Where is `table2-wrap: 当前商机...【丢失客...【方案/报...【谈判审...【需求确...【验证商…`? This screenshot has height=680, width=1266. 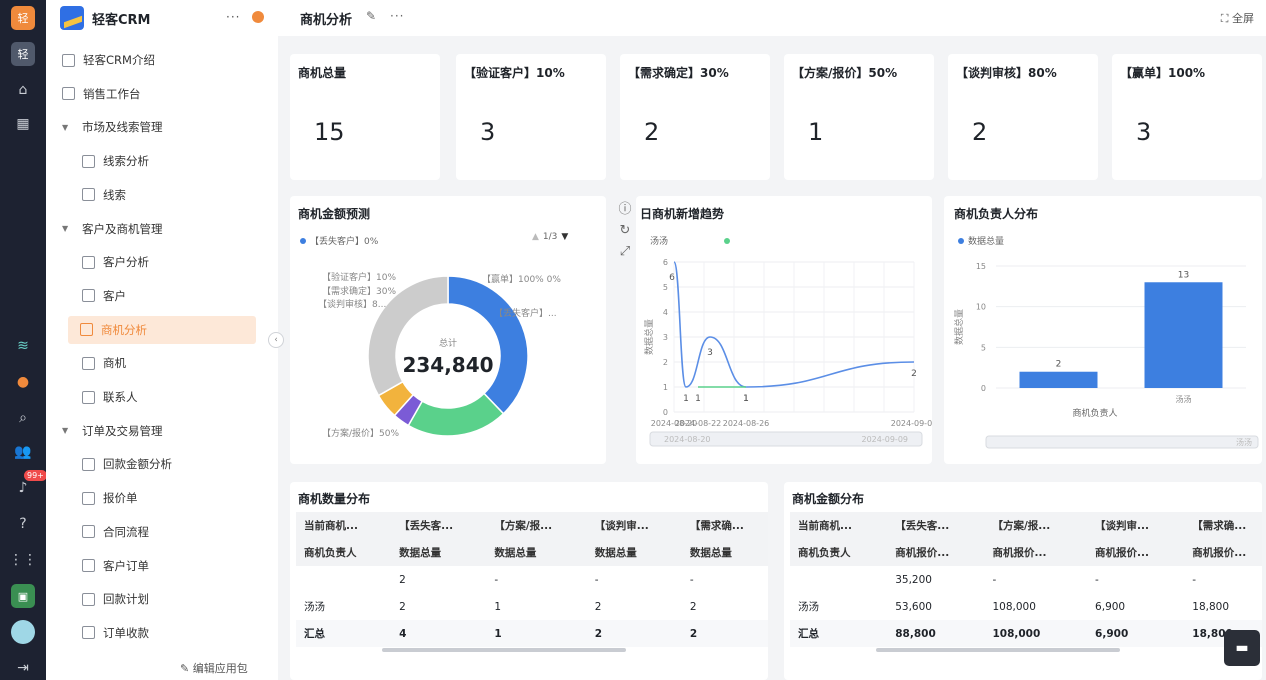
table2-wrap: 当前商机...【丢失客...【方案/报...【谈判审...【需求确...【验证商… is located at coordinates (1026, 579).